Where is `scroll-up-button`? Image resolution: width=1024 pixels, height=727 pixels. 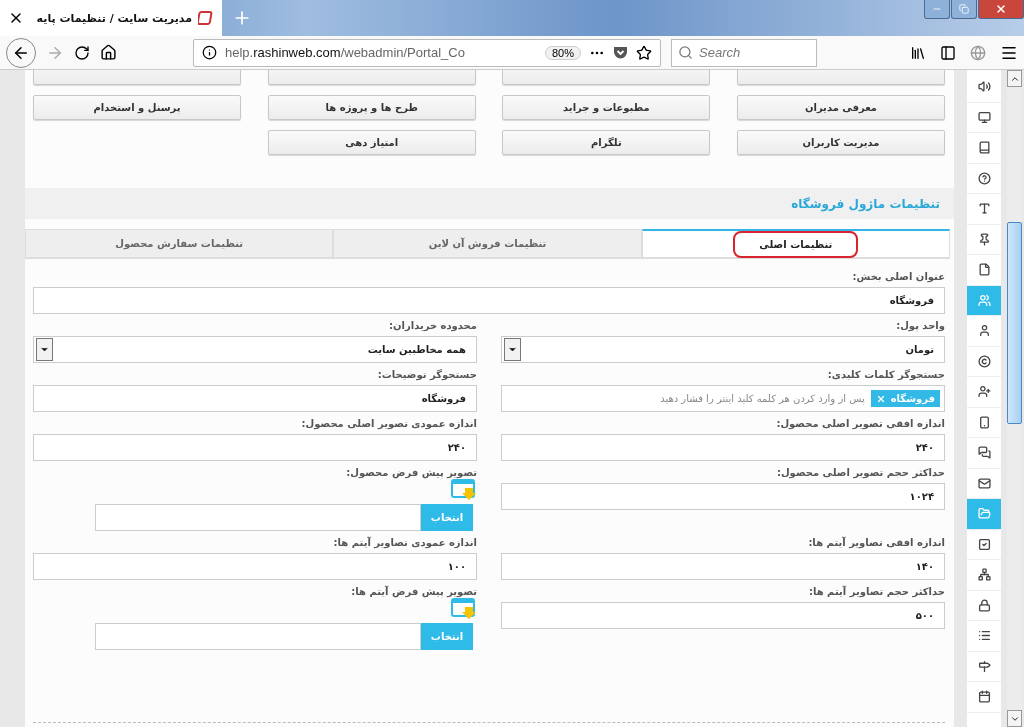
scroll-up-button is located at coordinates (1014, 78).